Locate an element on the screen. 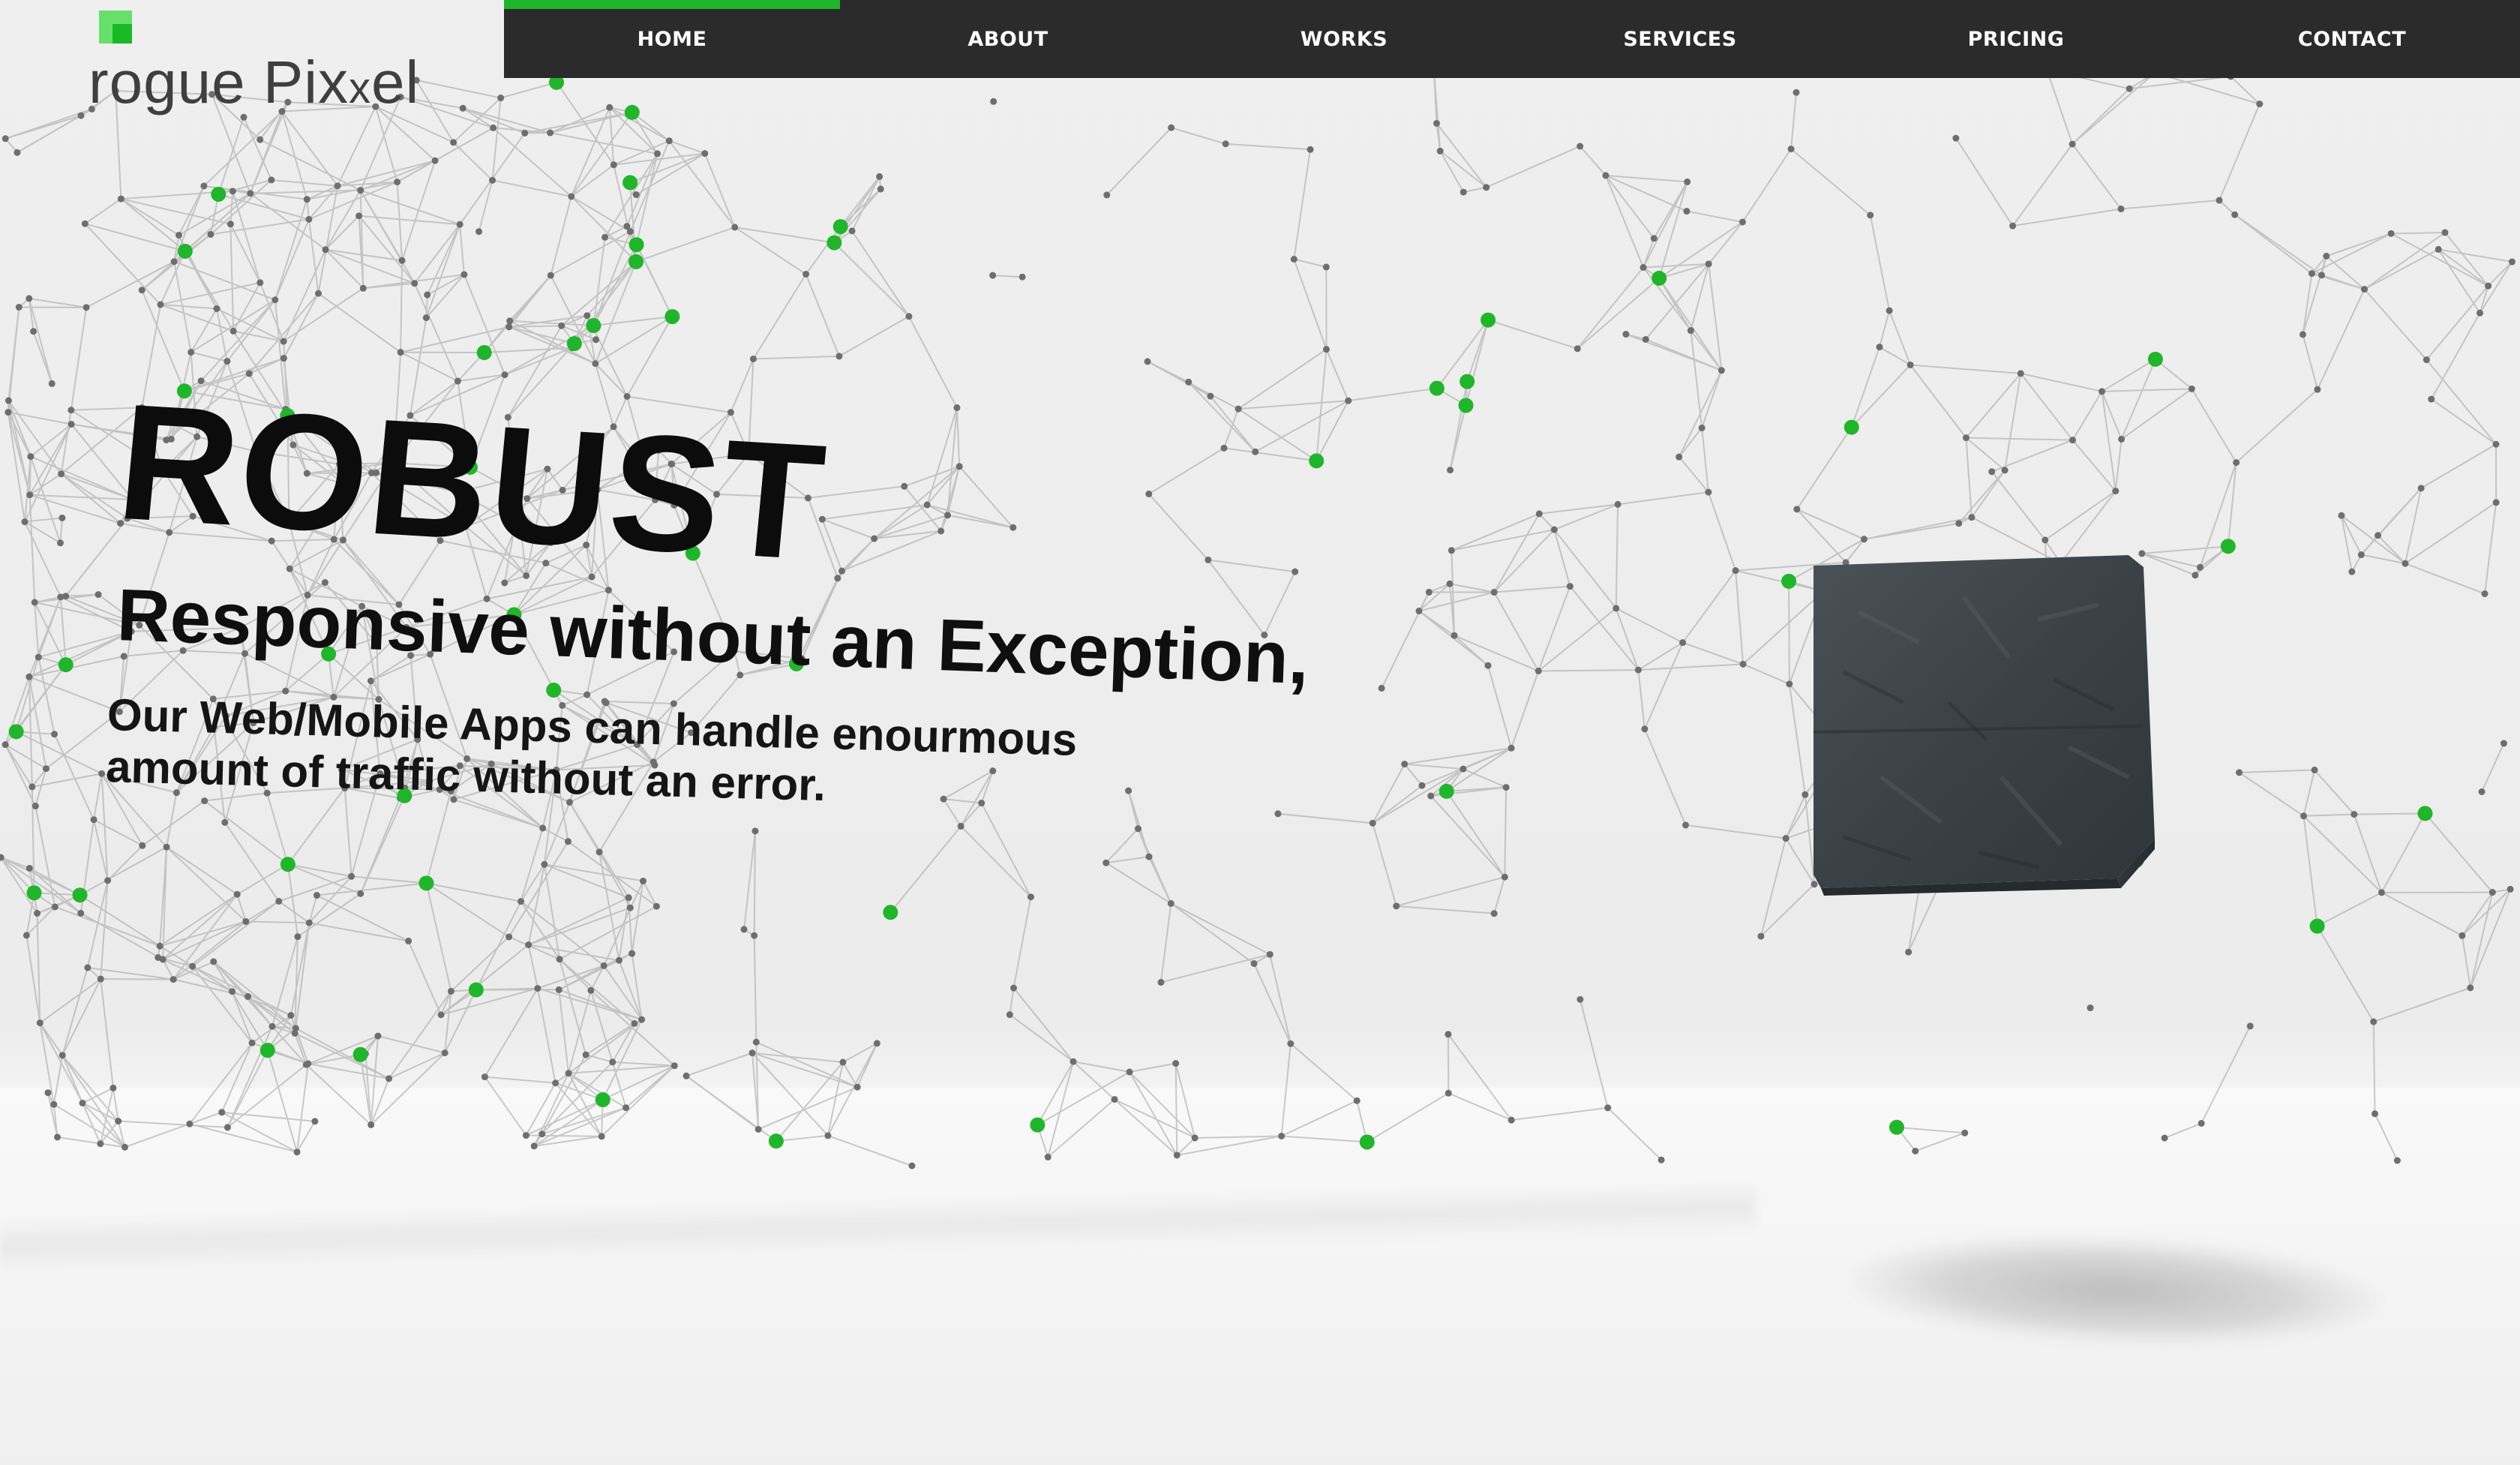  nav-item-about: ABOUT is located at coordinates (1008, 39).